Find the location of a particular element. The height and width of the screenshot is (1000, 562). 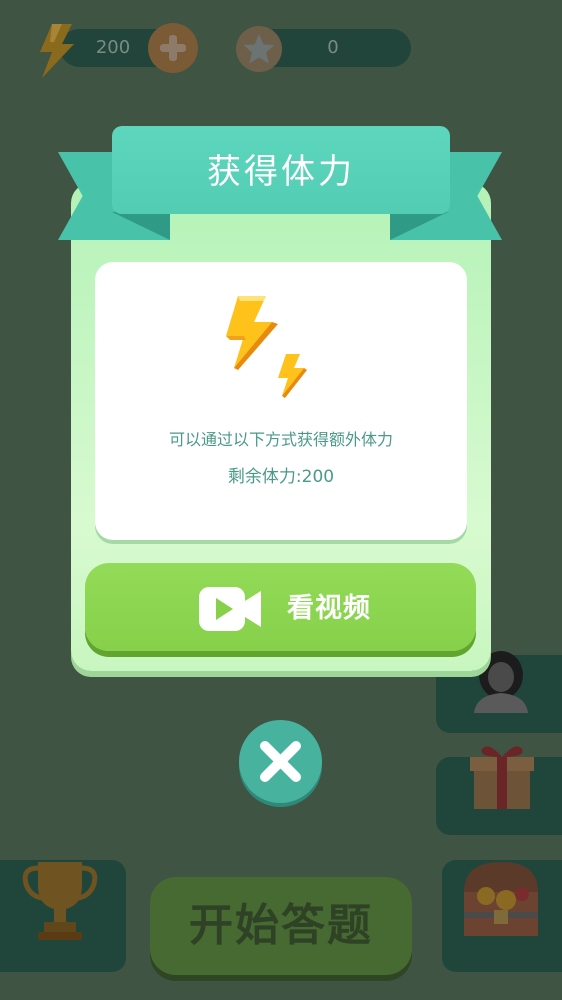

treasure-button is located at coordinates (502, 916).